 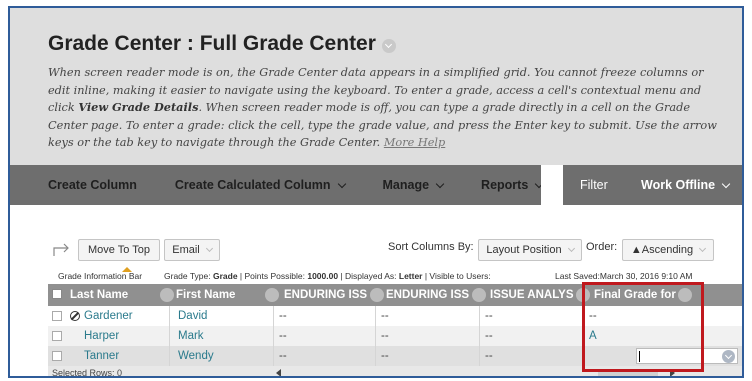 What do you see at coordinates (593, 316) in the screenshot?
I see `final-grade-value: --` at bounding box center [593, 316].